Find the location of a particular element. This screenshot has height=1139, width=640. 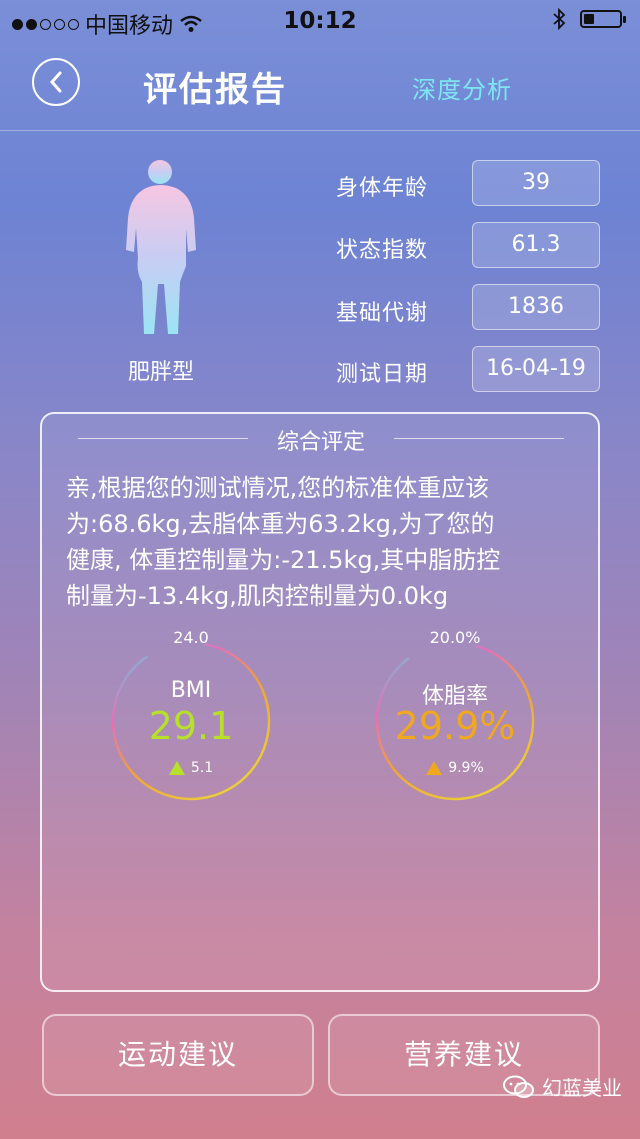

summary-header: 综合评定 is located at coordinates (321, 439).